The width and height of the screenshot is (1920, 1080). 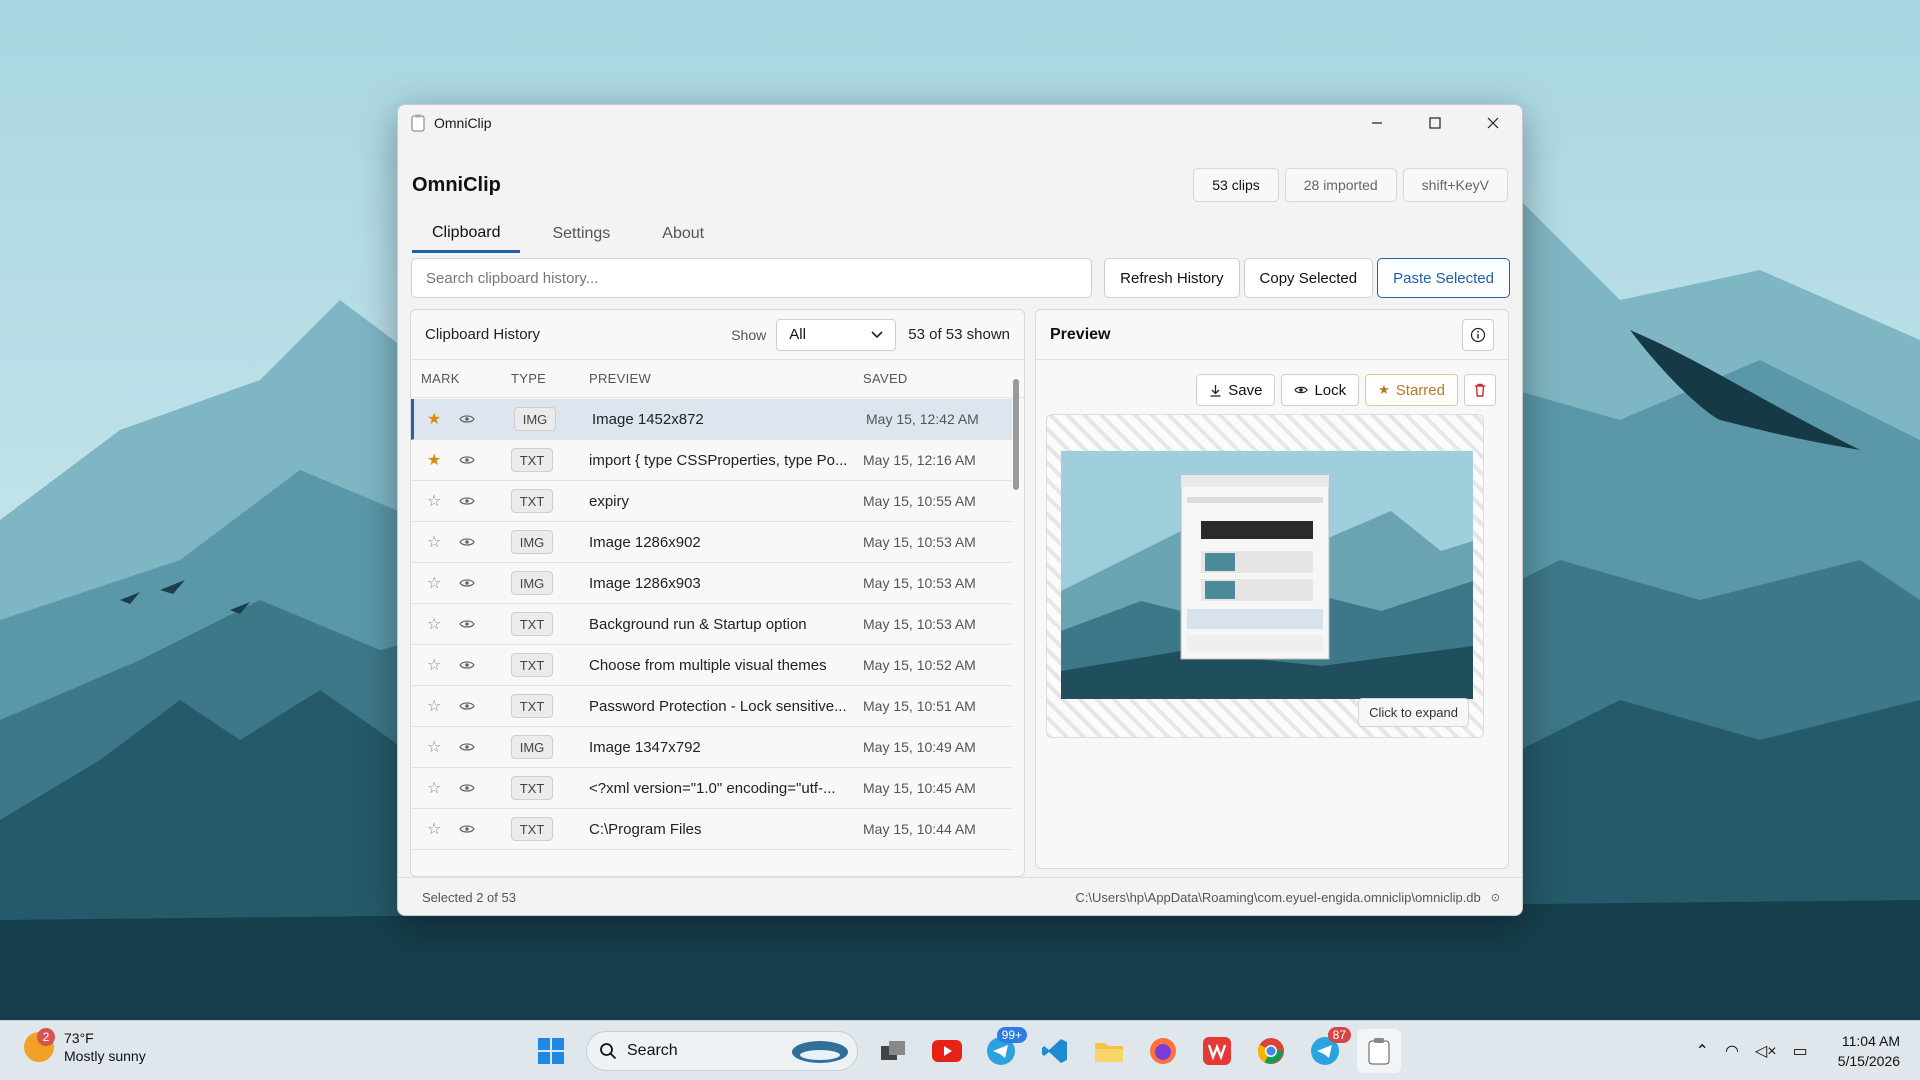 I want to click on trash-icon, so click(x=1480, y=390).